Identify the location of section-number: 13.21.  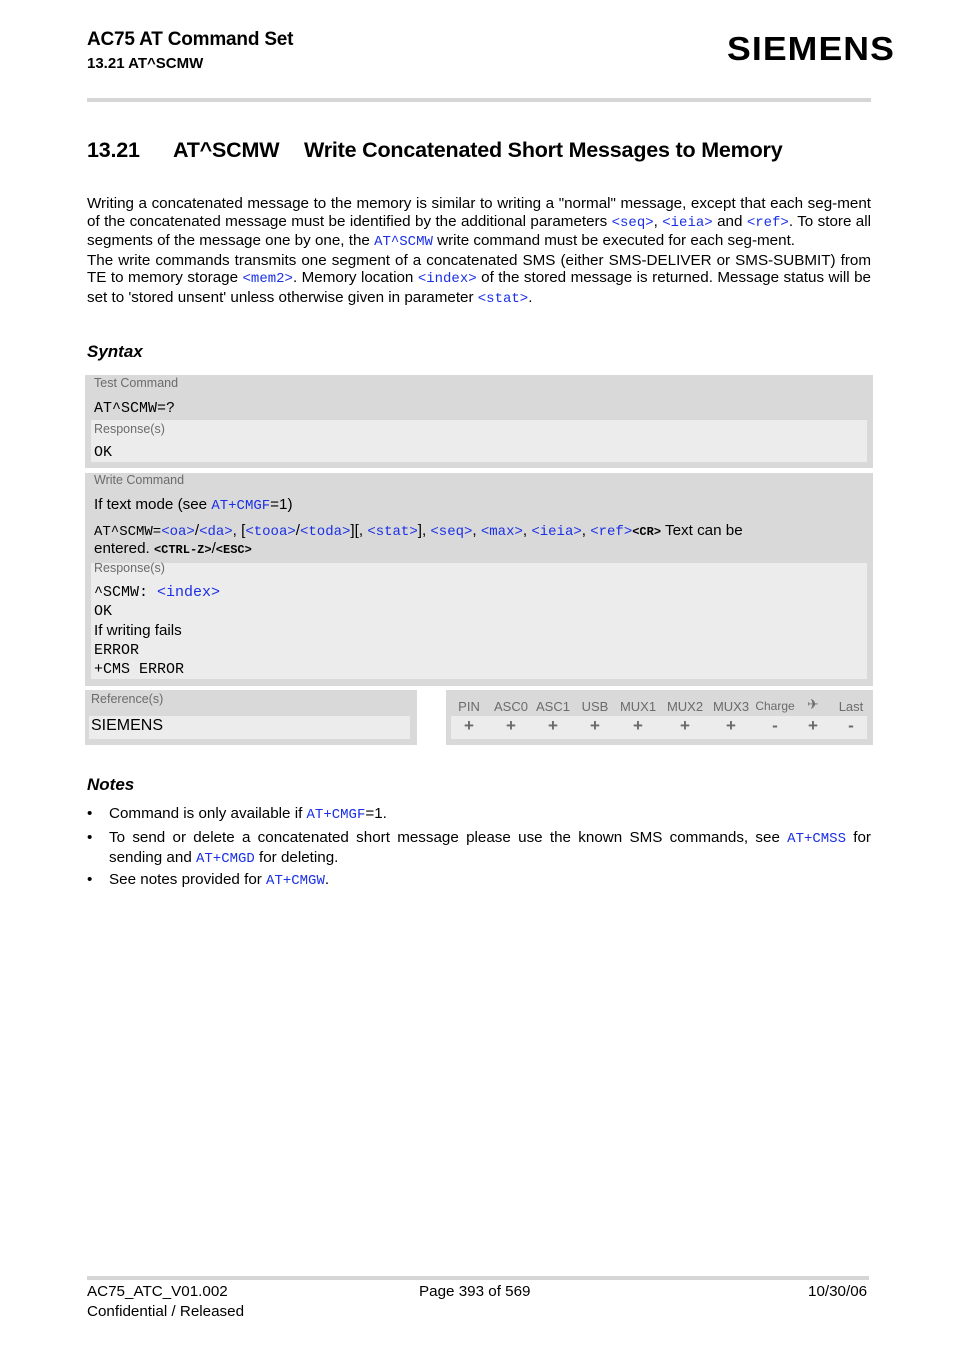
(113, 150).